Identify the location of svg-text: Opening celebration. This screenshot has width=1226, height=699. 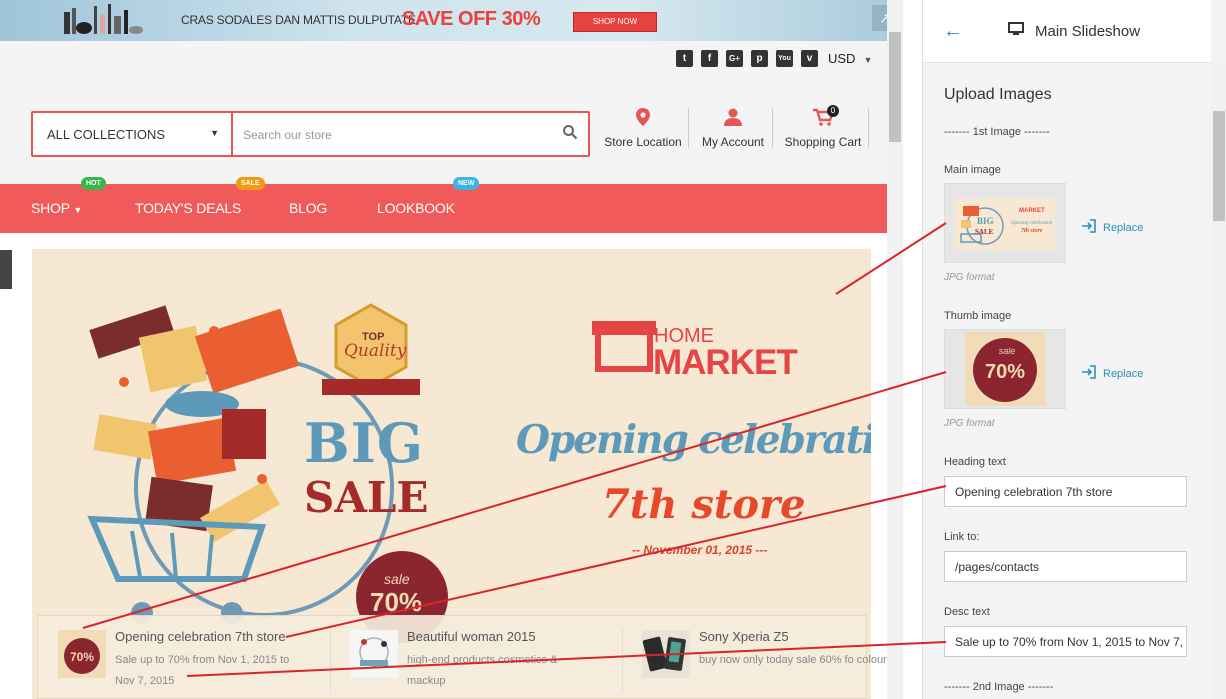
(1032, 223).